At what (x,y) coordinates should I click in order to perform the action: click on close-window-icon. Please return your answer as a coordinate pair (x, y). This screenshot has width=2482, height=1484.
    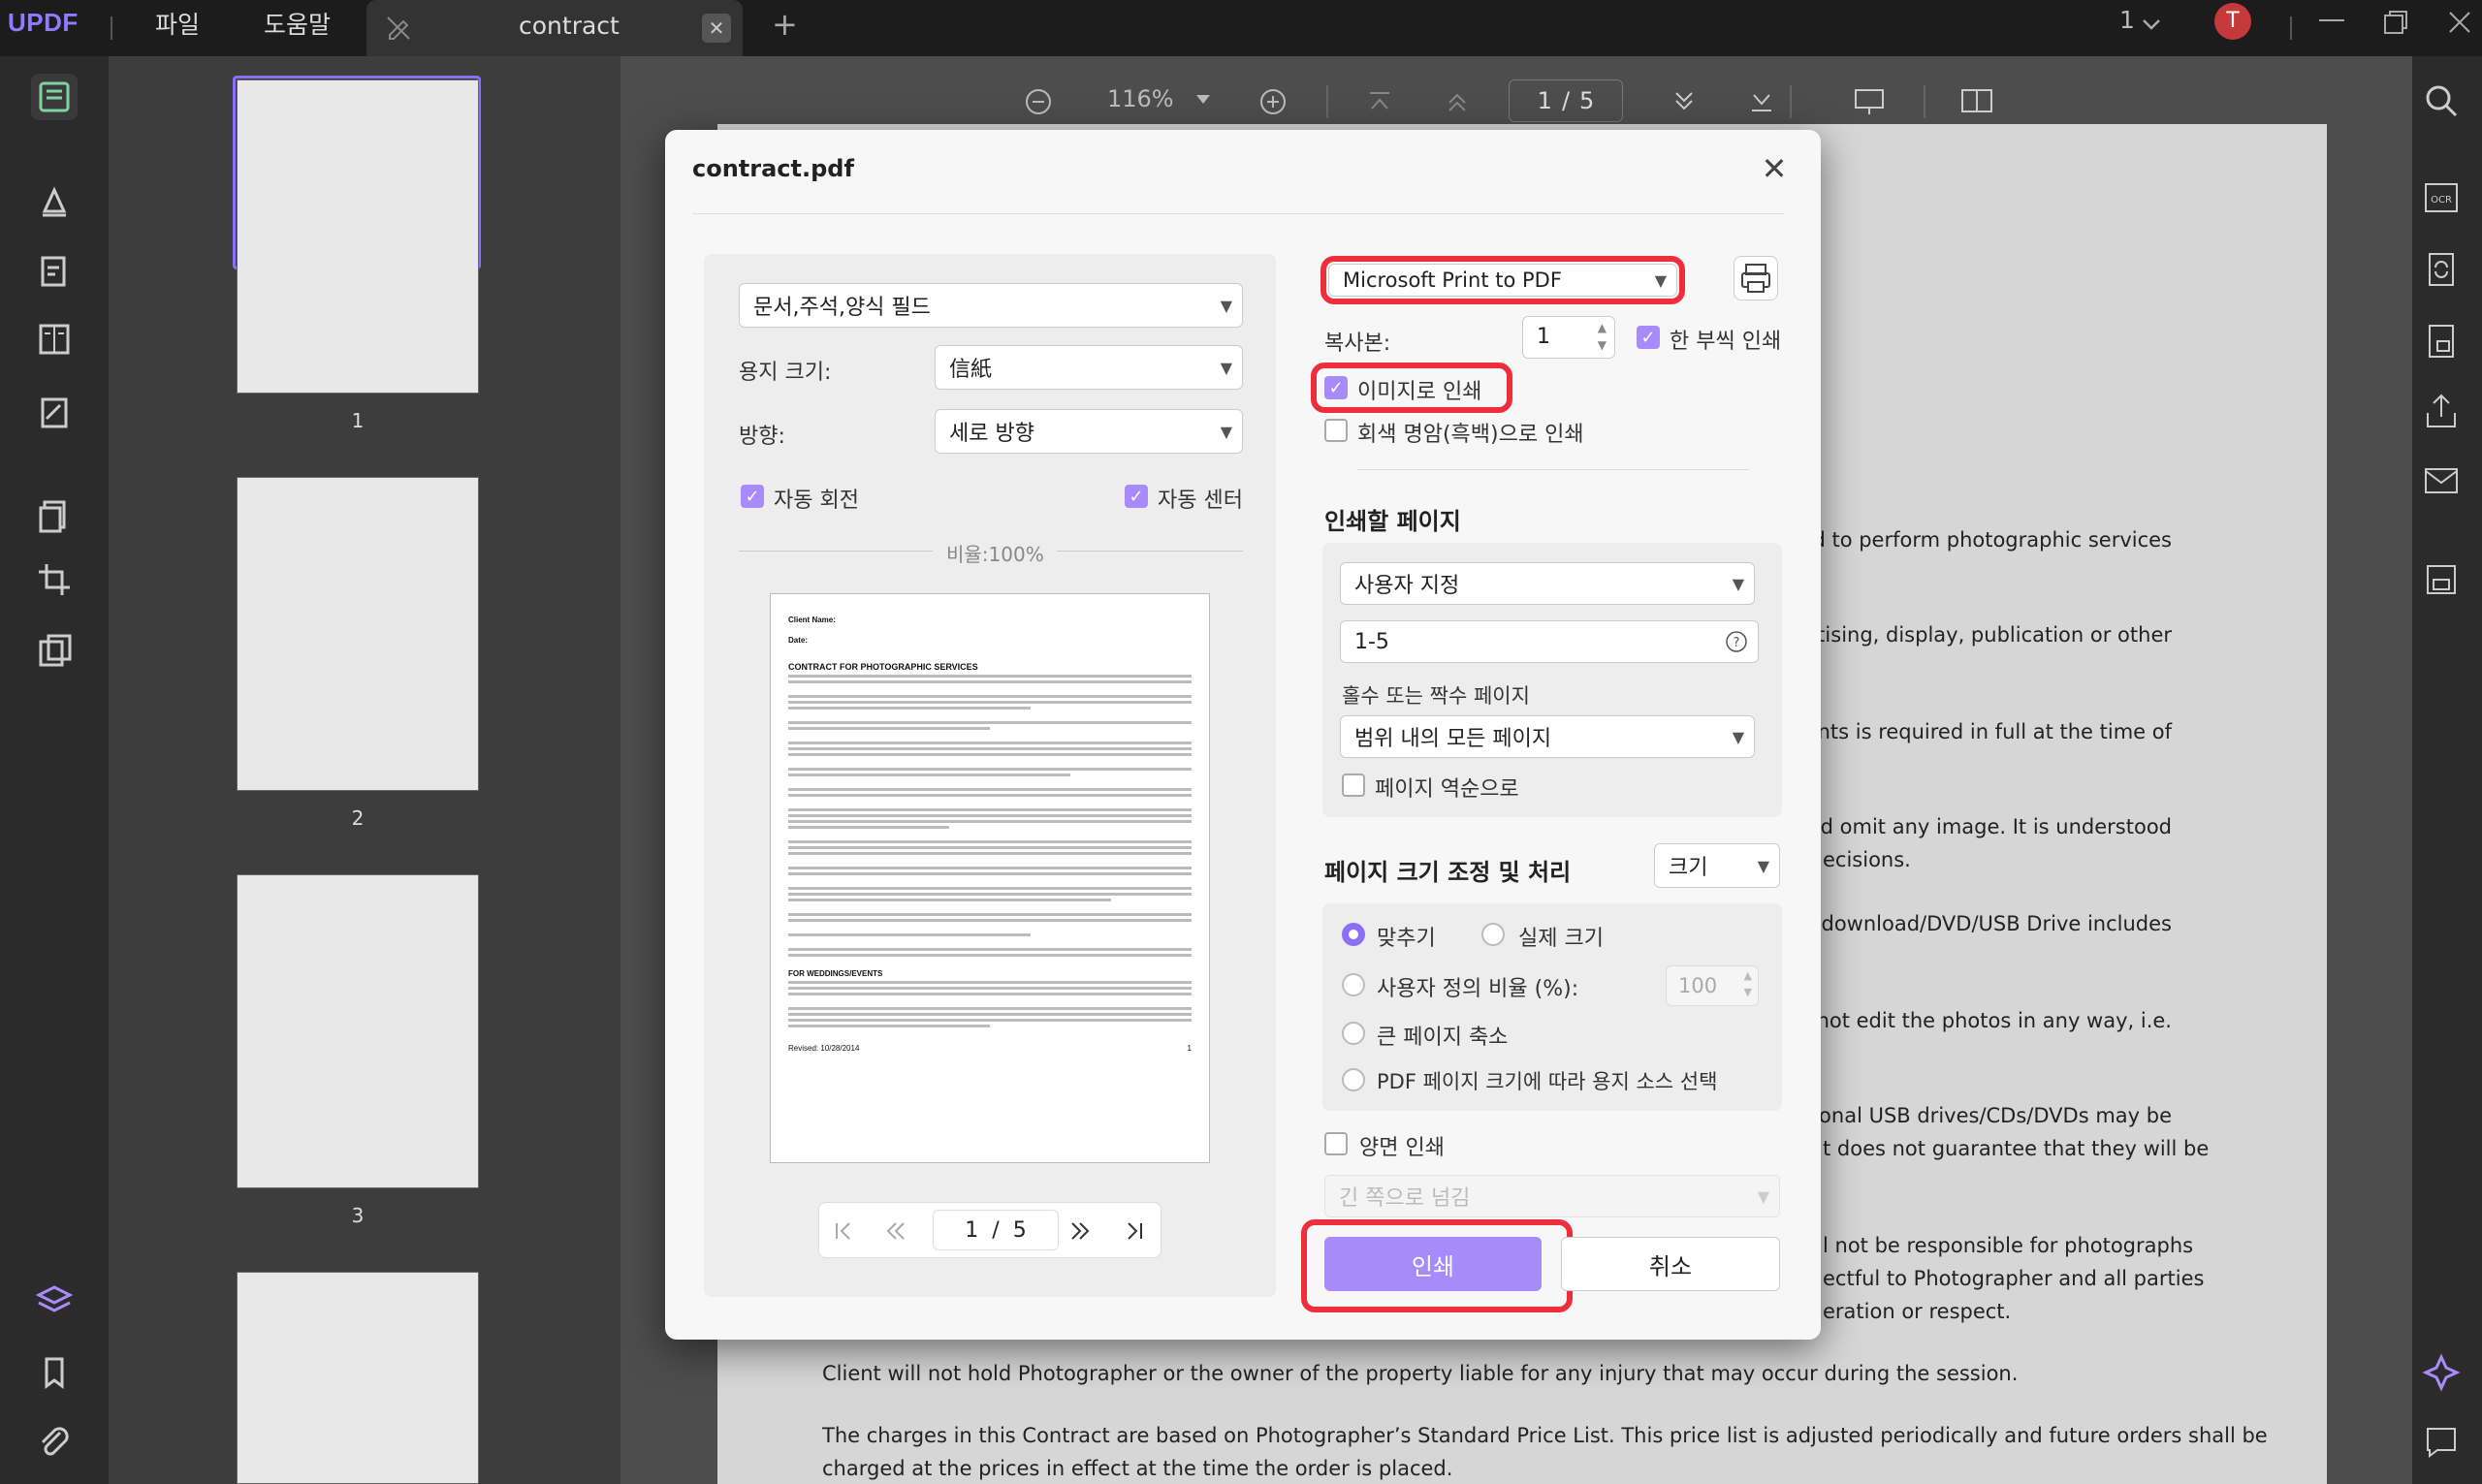
    Looking at the image, I should click on (2459, 23).